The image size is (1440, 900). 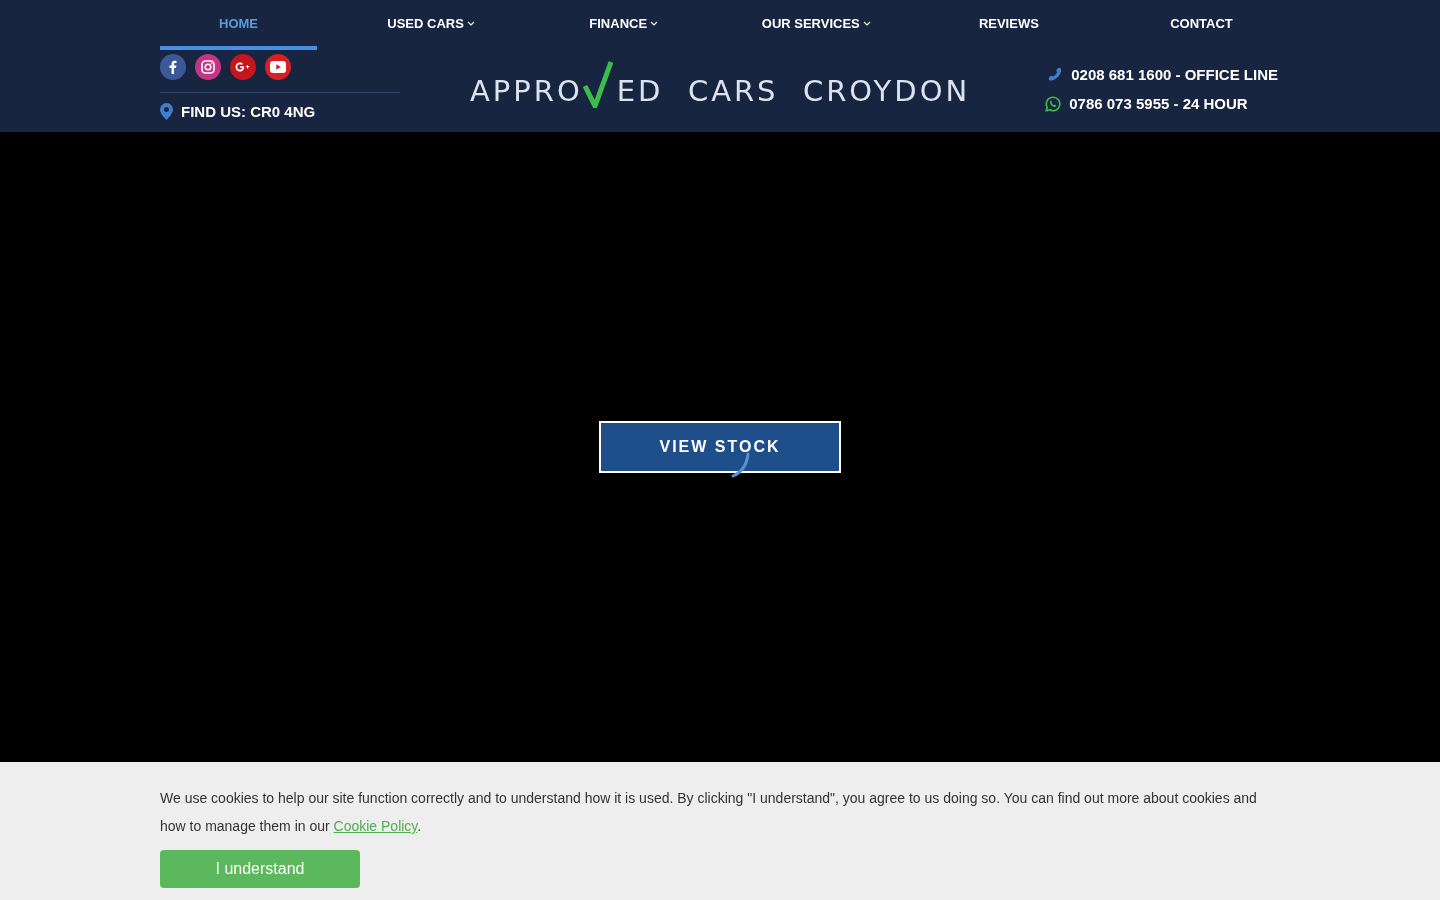 What do you see at coordinates (1053, 103) in the screenshot?
I see `whatsapp-icon` at bounding box center [1053, 103].